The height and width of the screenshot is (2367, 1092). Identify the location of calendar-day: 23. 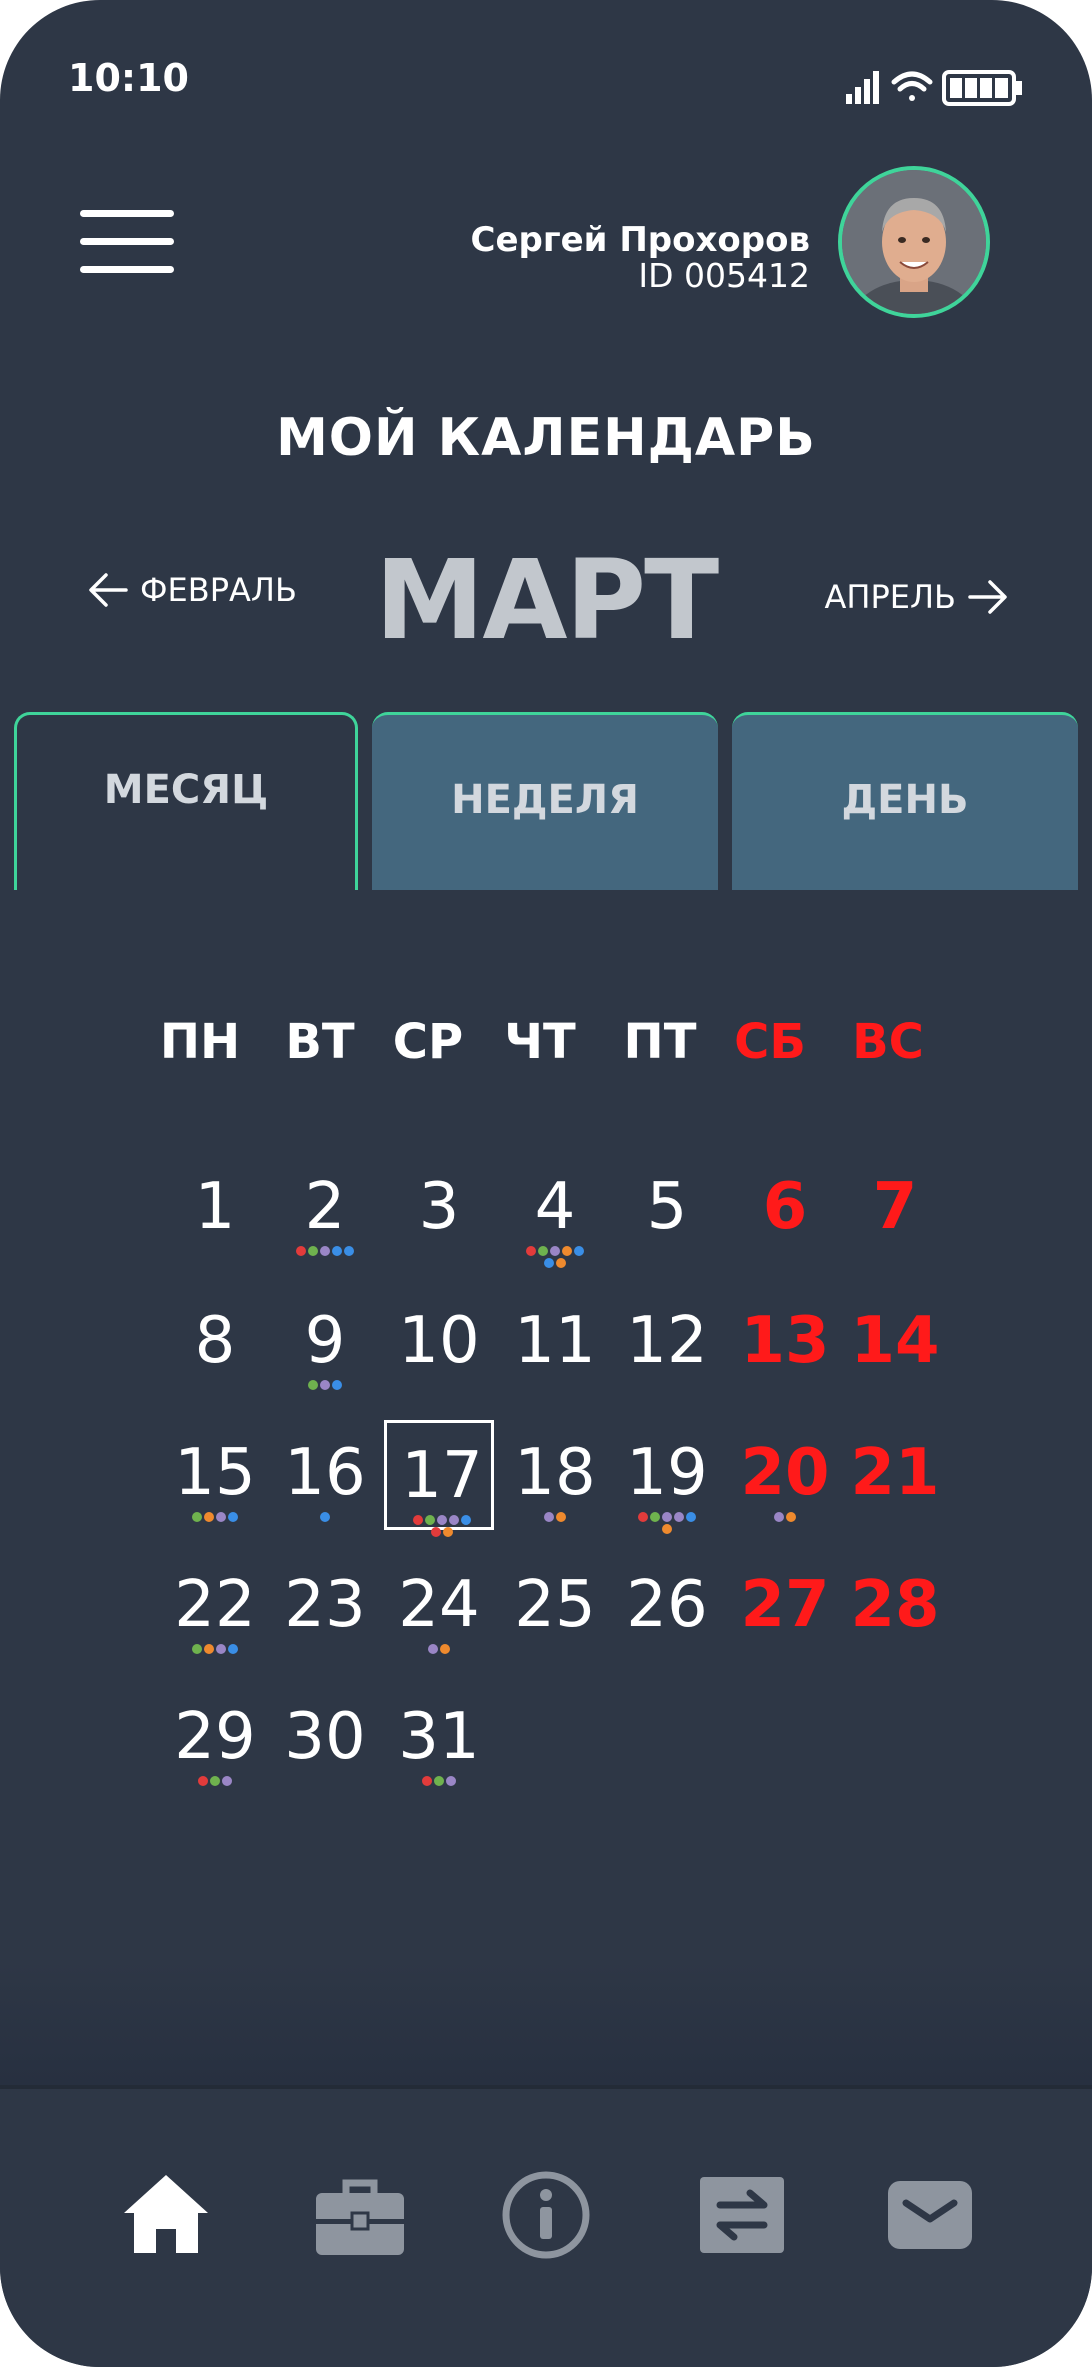
(325, 1607).